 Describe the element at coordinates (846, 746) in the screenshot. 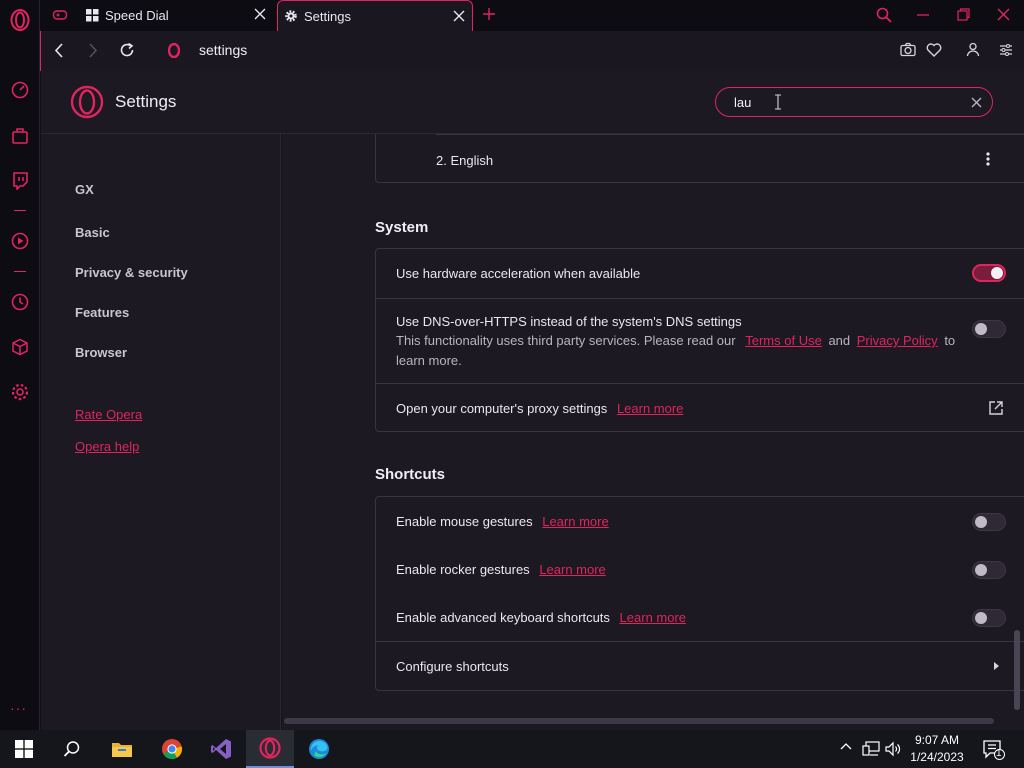

I see `show-hidden-icons-chevron-icon` at that location.